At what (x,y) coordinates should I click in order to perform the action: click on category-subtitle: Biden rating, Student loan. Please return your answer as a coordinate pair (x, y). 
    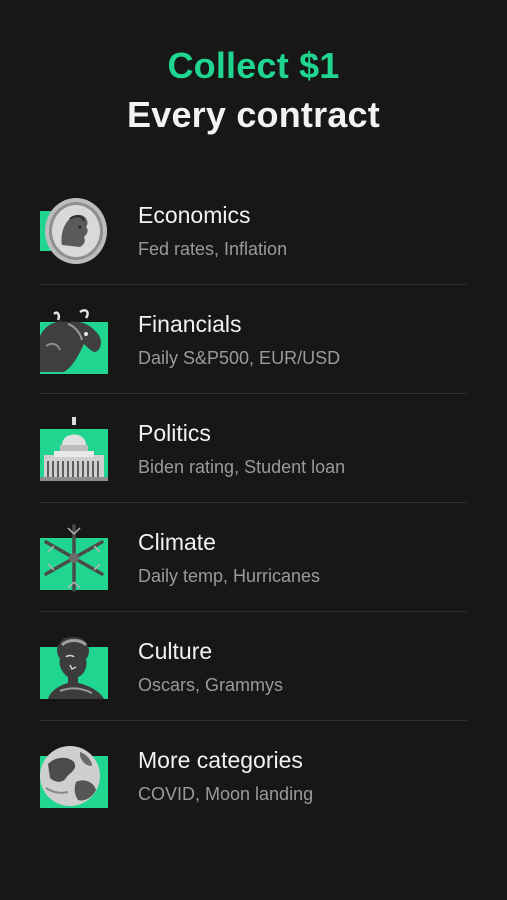
    Looking at the image, I should click on (242, 467).